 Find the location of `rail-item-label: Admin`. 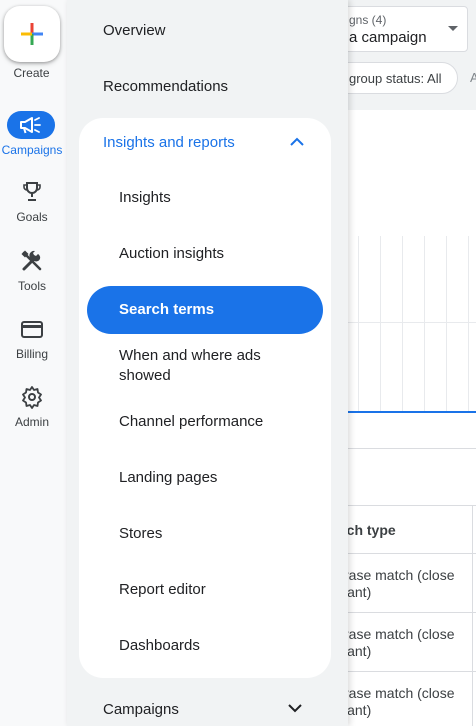

rail-item-label: Admin is located at coordinates (31, 422).